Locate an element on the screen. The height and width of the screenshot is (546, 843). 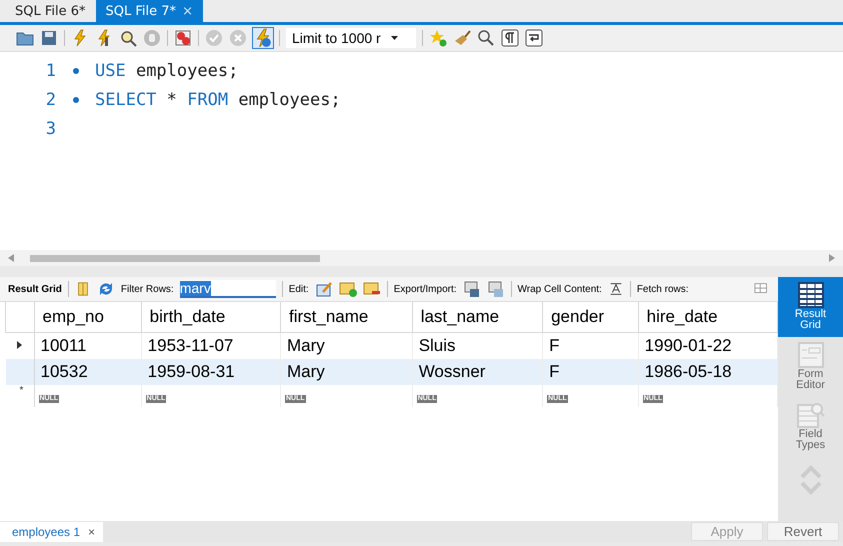
fetch-rows-label: Fetch rows: is located at coordinates (662, 289).